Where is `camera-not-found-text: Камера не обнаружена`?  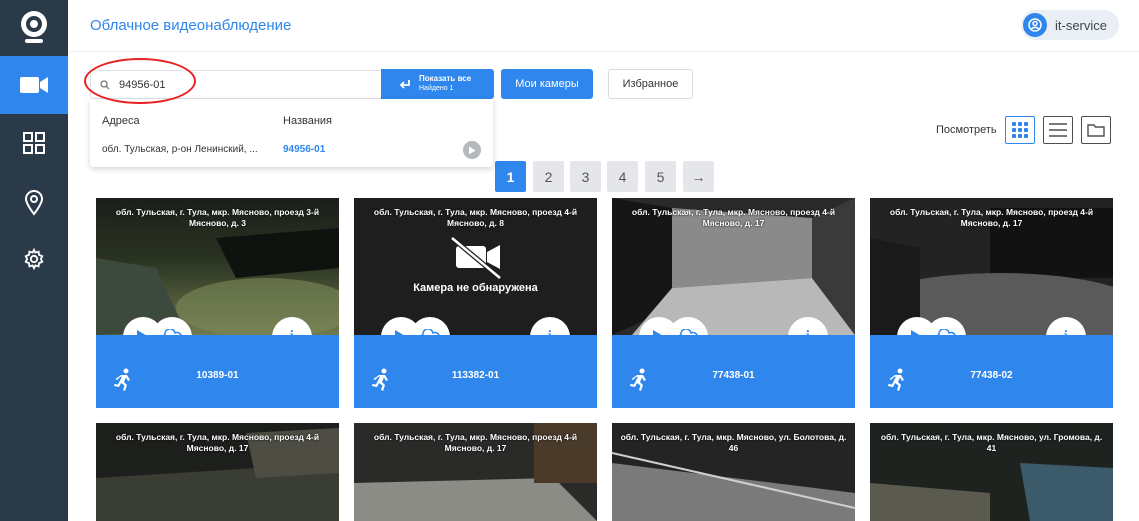
camera-not-found-text: Камера не обнаружена is located at coordinates (475, 288).